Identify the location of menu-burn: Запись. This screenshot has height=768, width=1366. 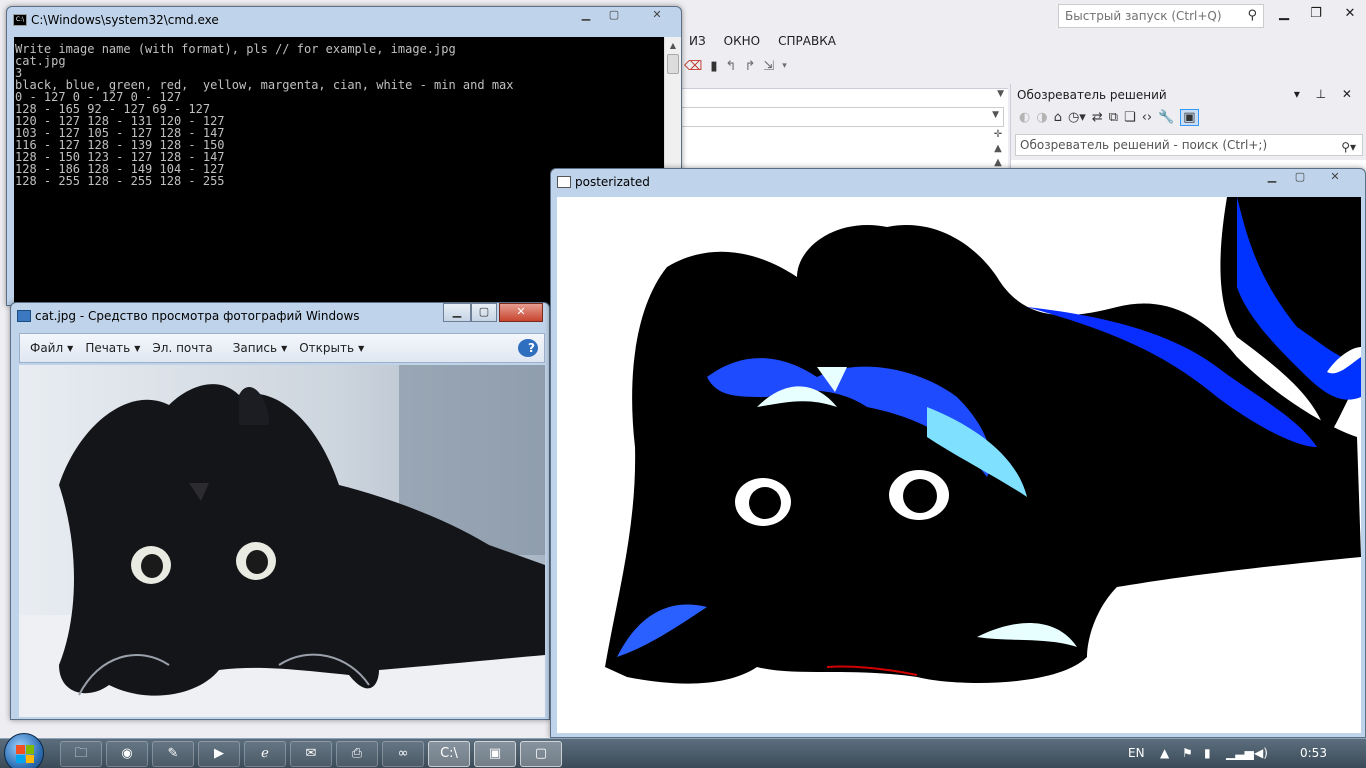
(255, 348).